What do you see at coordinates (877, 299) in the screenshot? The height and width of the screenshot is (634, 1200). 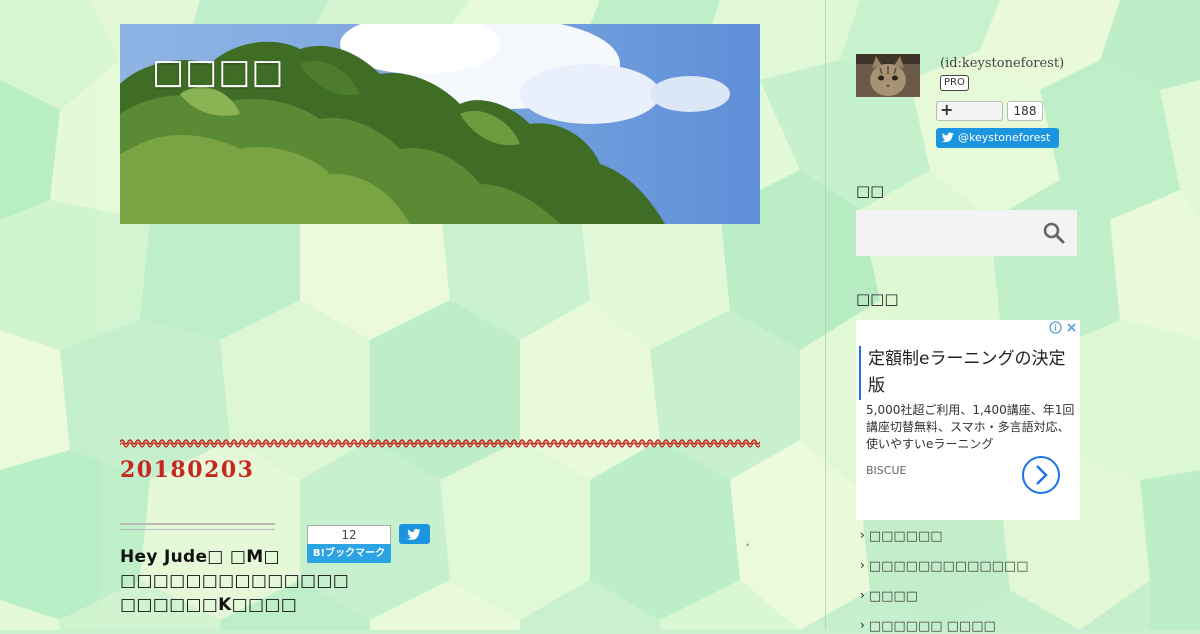 I see `ad-section-title: □□□` at bounding box center [877, 299].